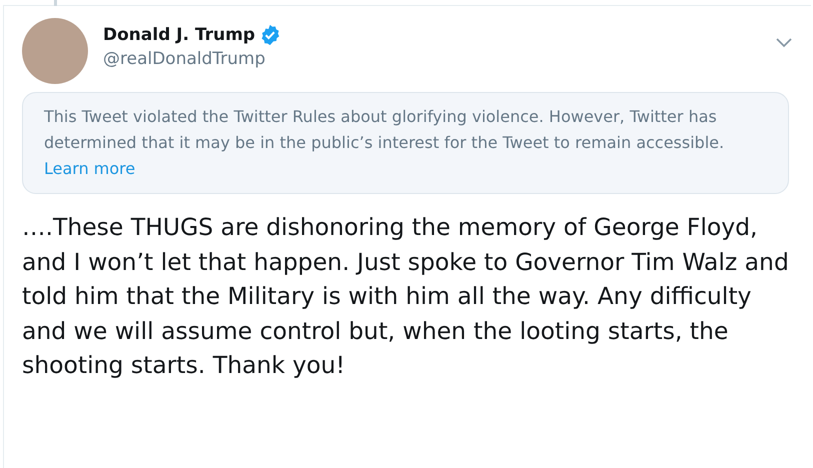  I want to click on notice-text: This Tweet violated the Twitter Rules about glorifying violence. However, Twitter has determined that it may be in the public’s interest for the Tweet to remain accessible. Learn more, so click(385, 143).